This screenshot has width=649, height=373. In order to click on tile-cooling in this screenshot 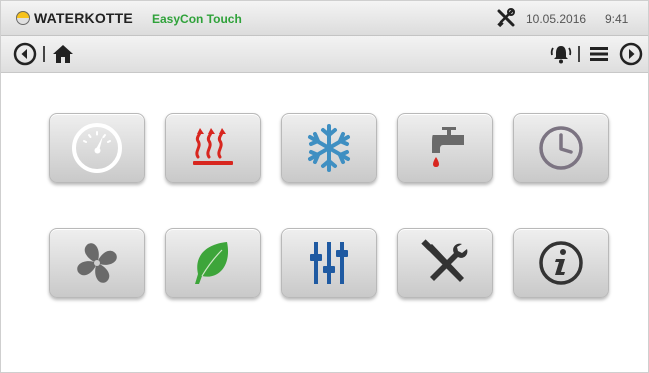, I will do `click(329, 148)`.